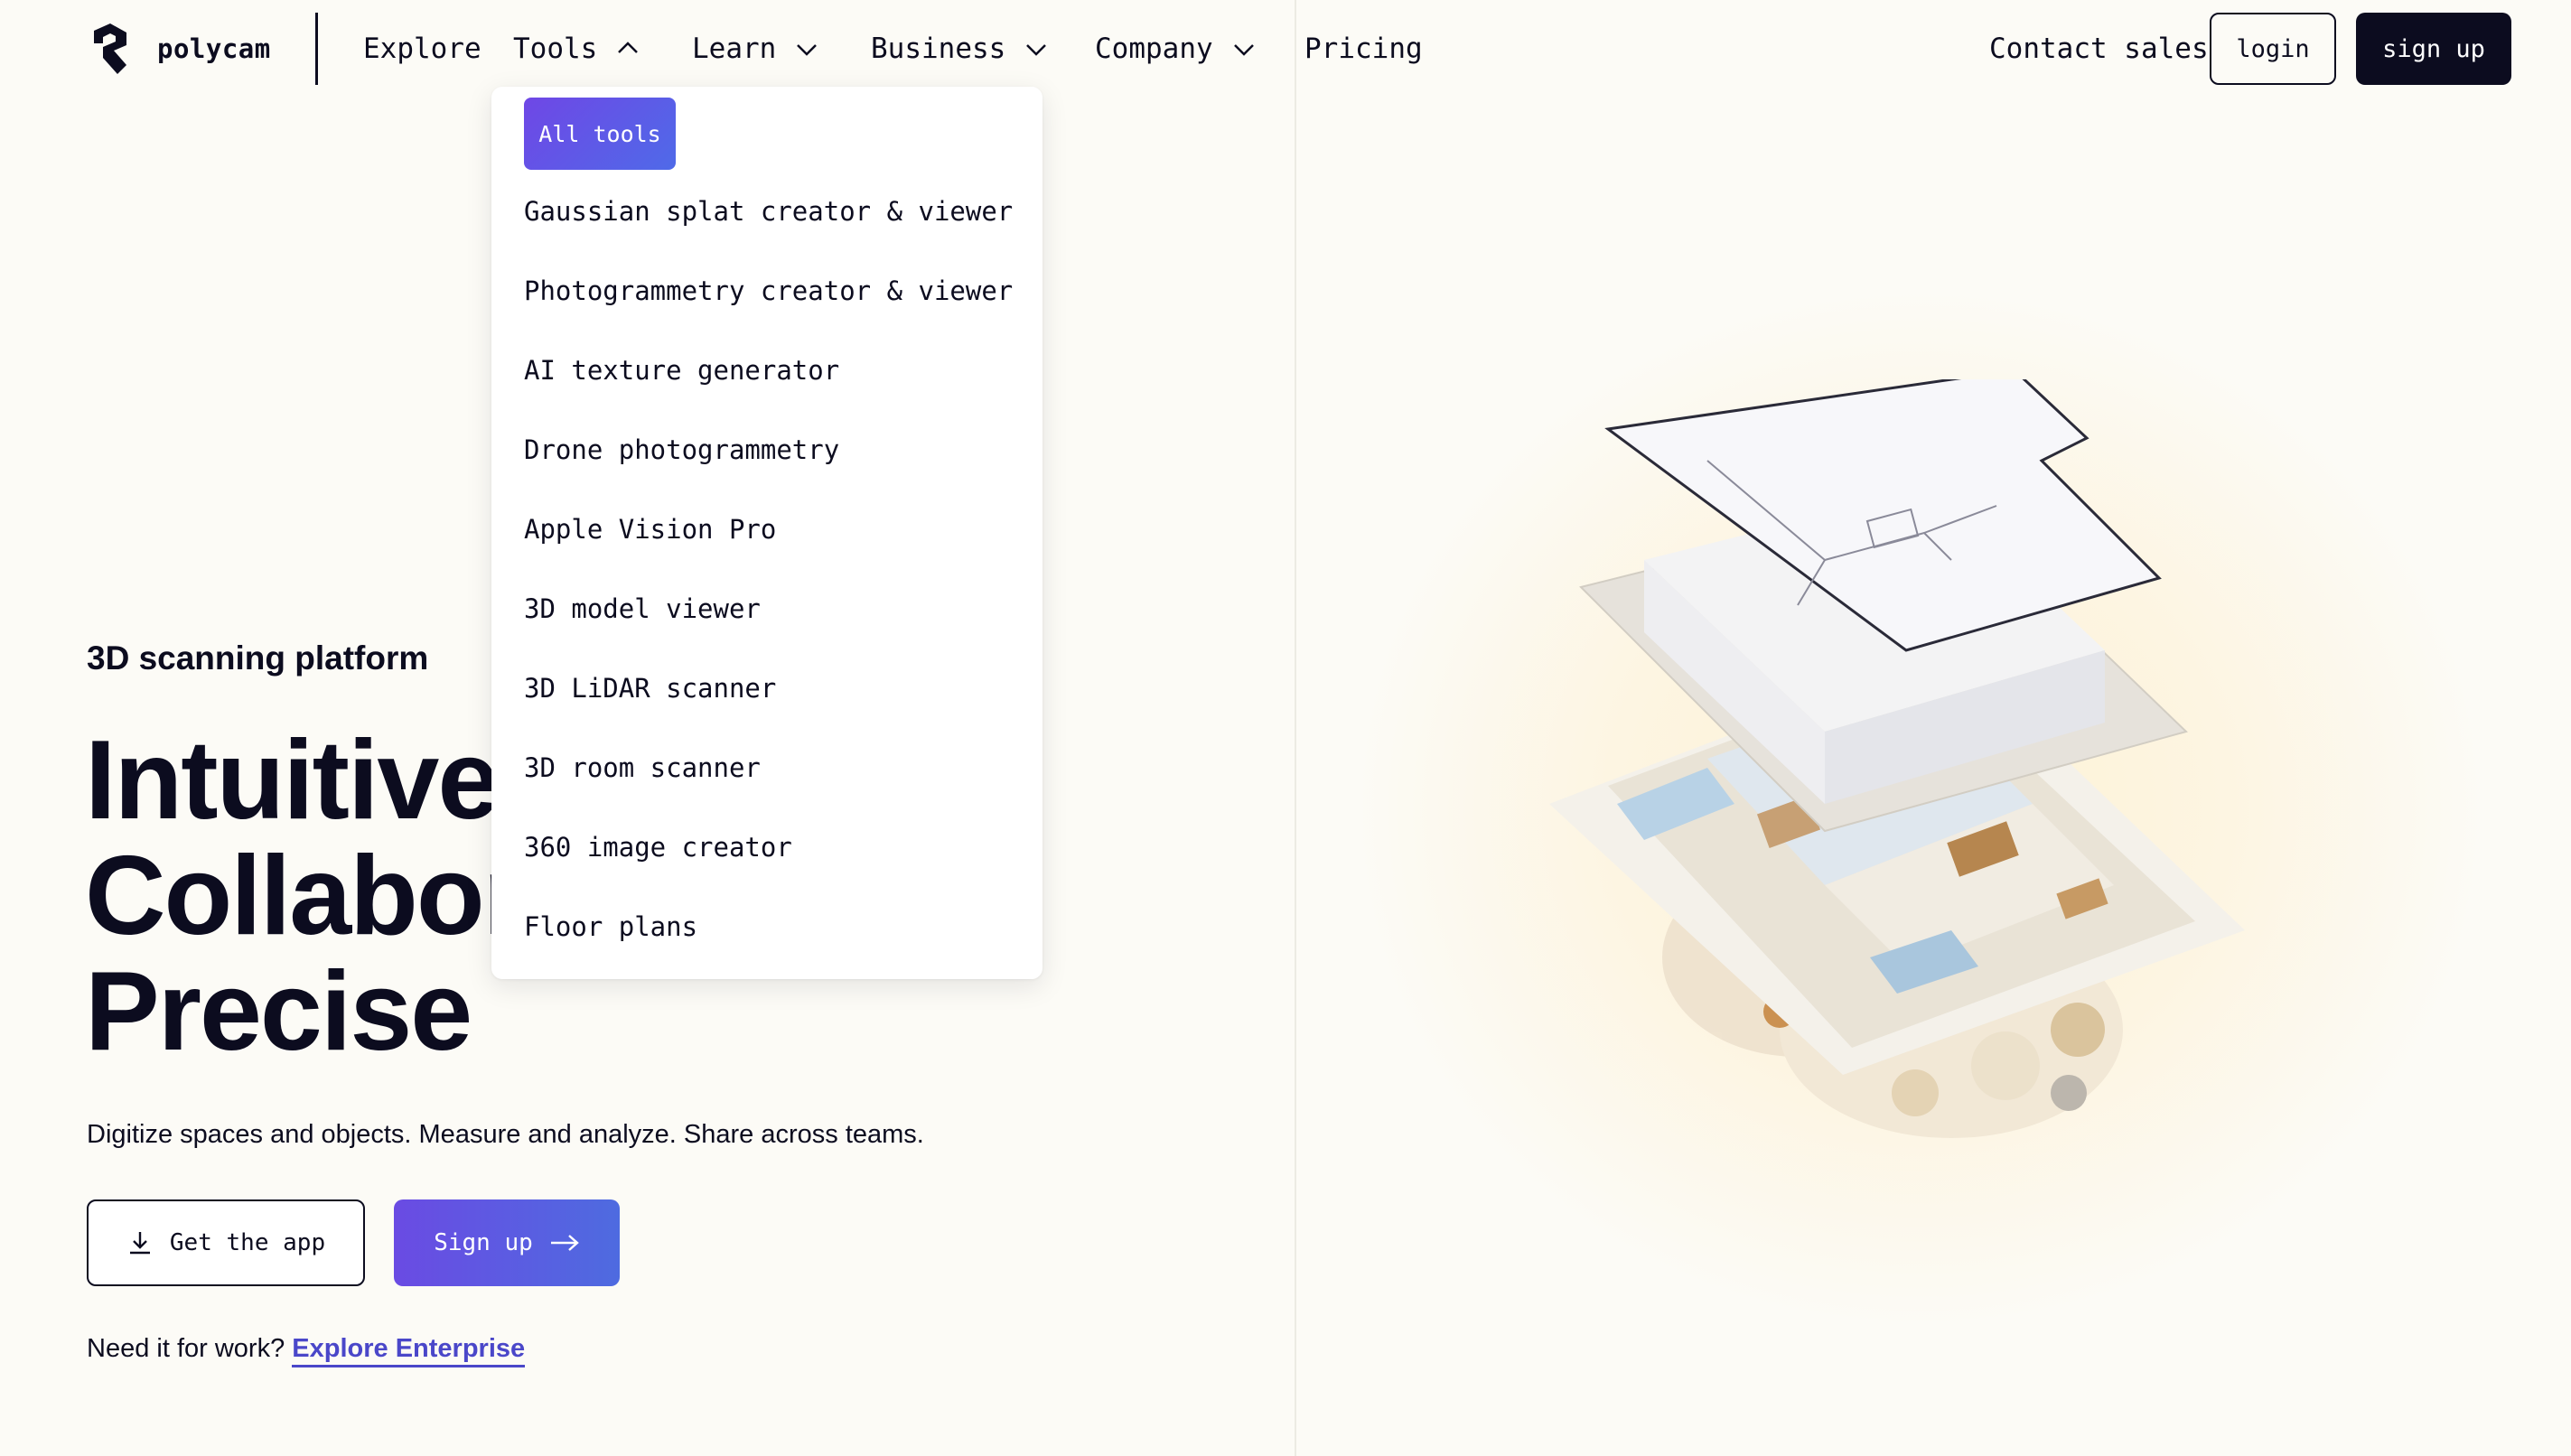  What do you see at coordinates (278, 1011) in the screenshot?
I see `headline-line-3: Precise` at bounding box center [278, 1011].